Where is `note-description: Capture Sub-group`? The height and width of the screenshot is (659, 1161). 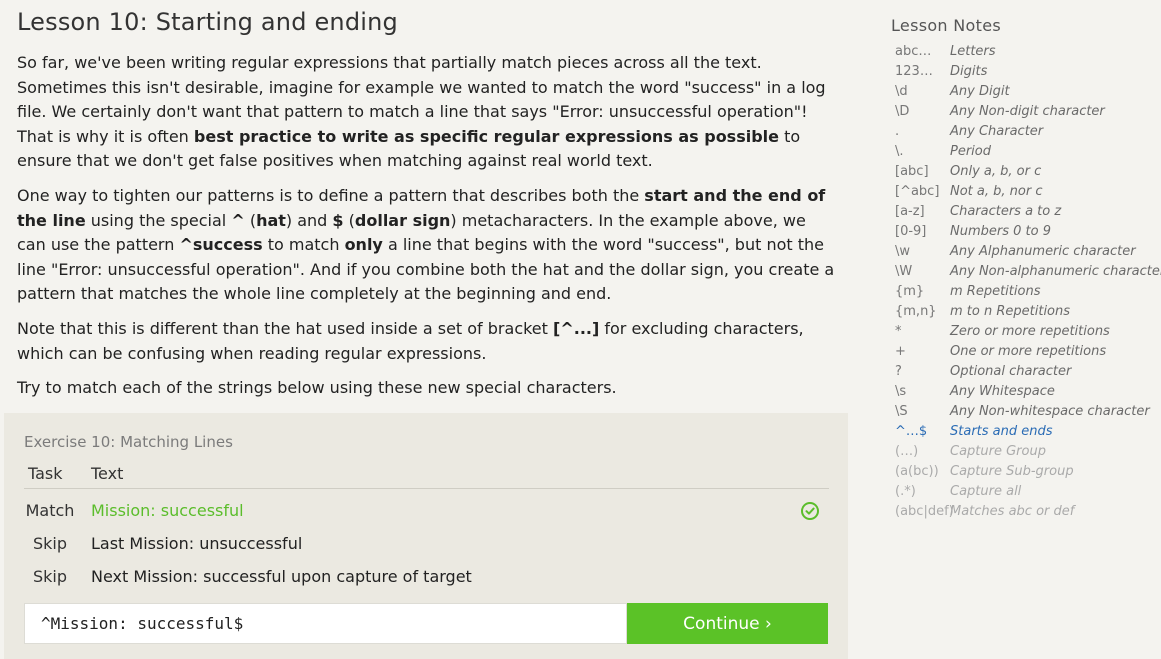
note-description: Capture Sub-group is located at coordinates (1012, 471).